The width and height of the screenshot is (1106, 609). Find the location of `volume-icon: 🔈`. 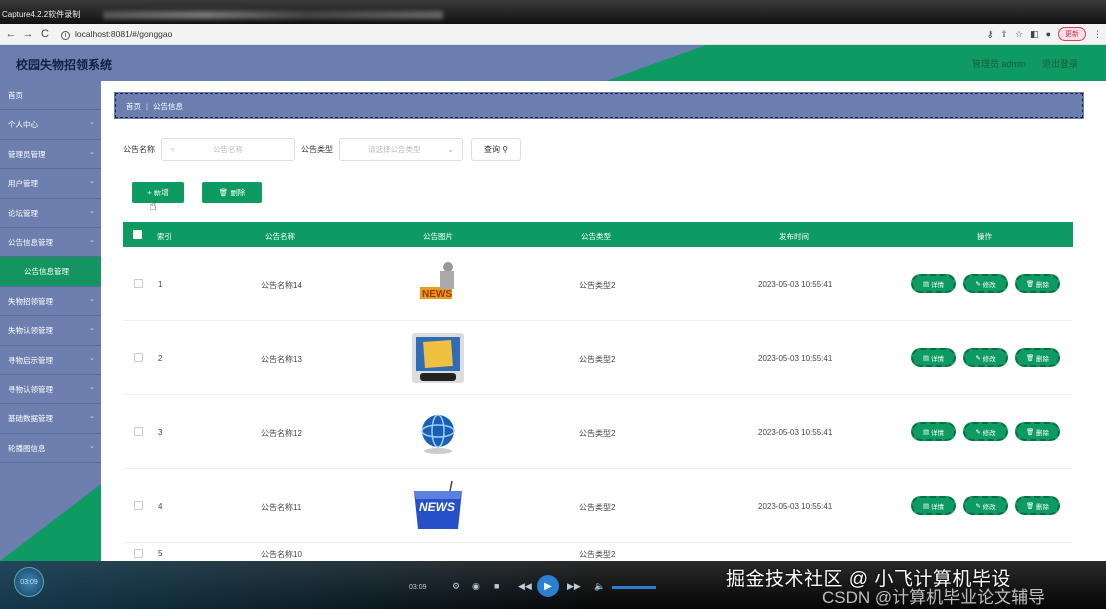

volume-icon: 🔈 is located at coordinates (599, 586).